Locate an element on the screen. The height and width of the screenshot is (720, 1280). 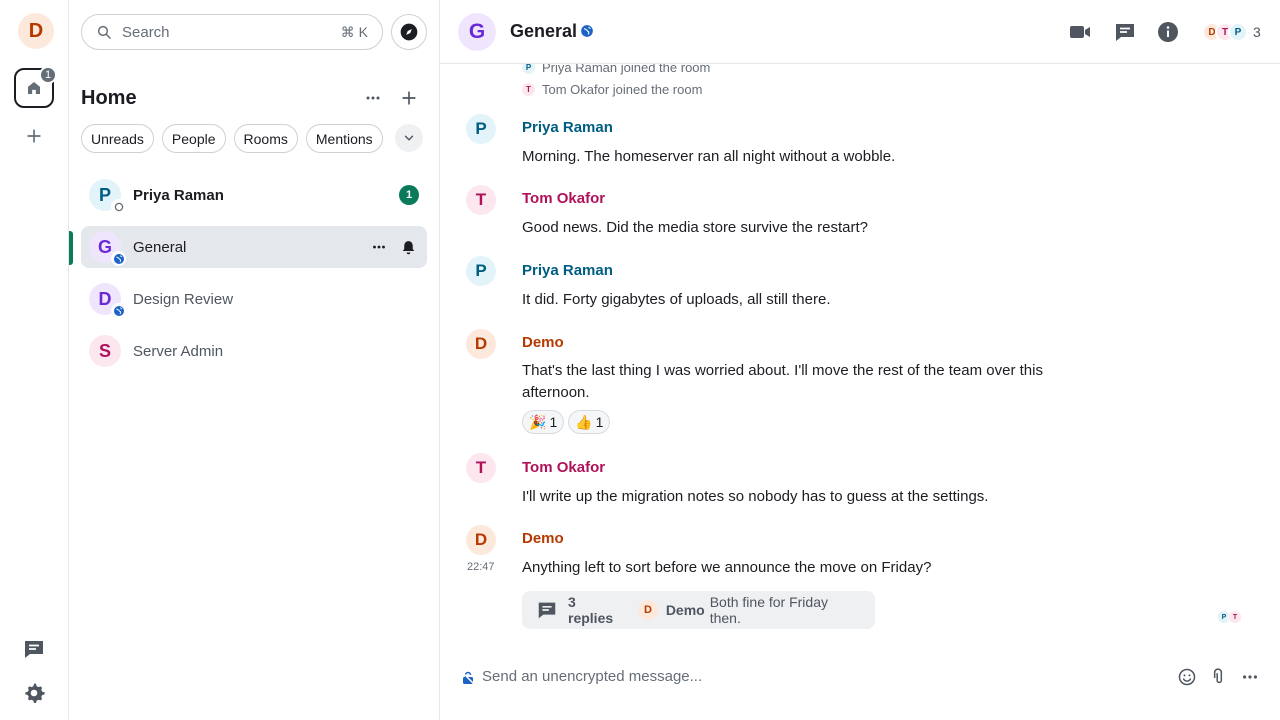
home-unread-badge: 1 is located at coordinates (48, 75).